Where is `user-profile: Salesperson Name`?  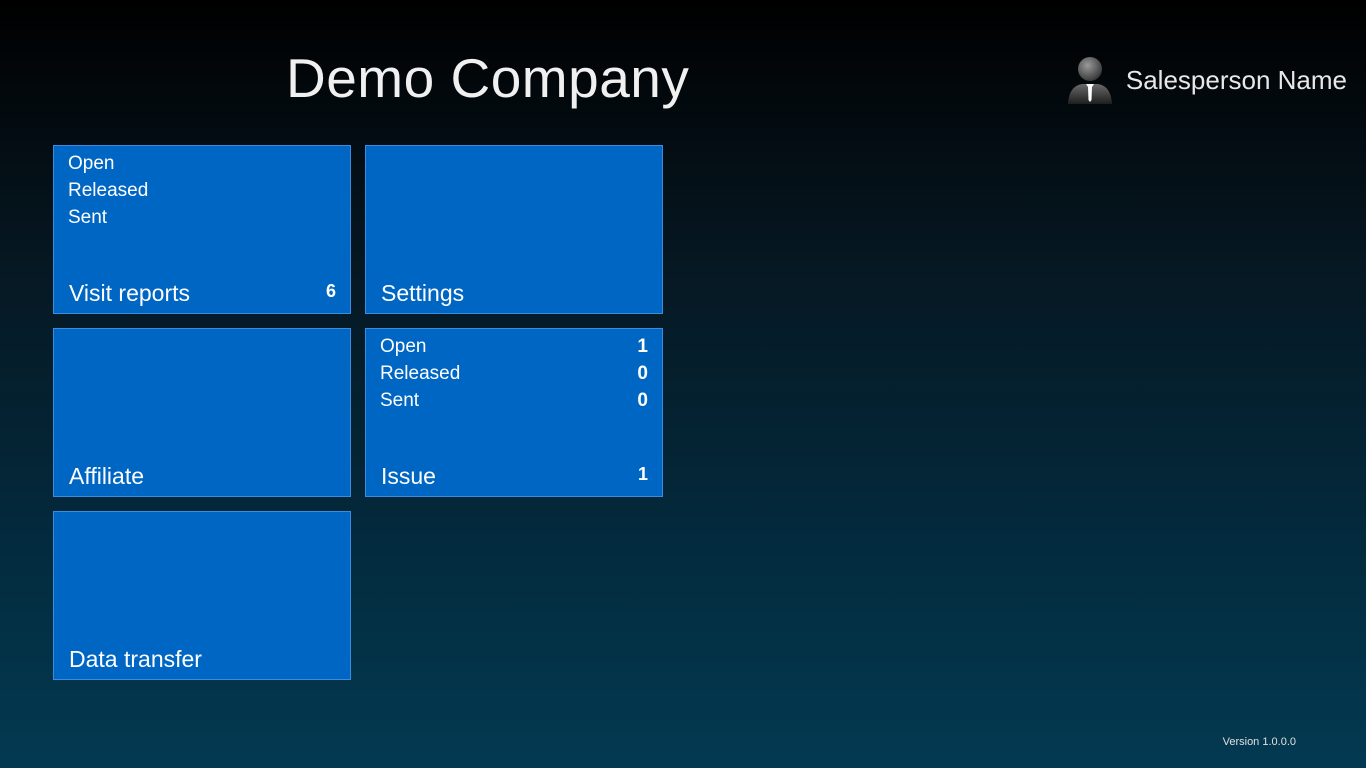 user-profile: Salesperson Name is located at coordinates (1205, 80).